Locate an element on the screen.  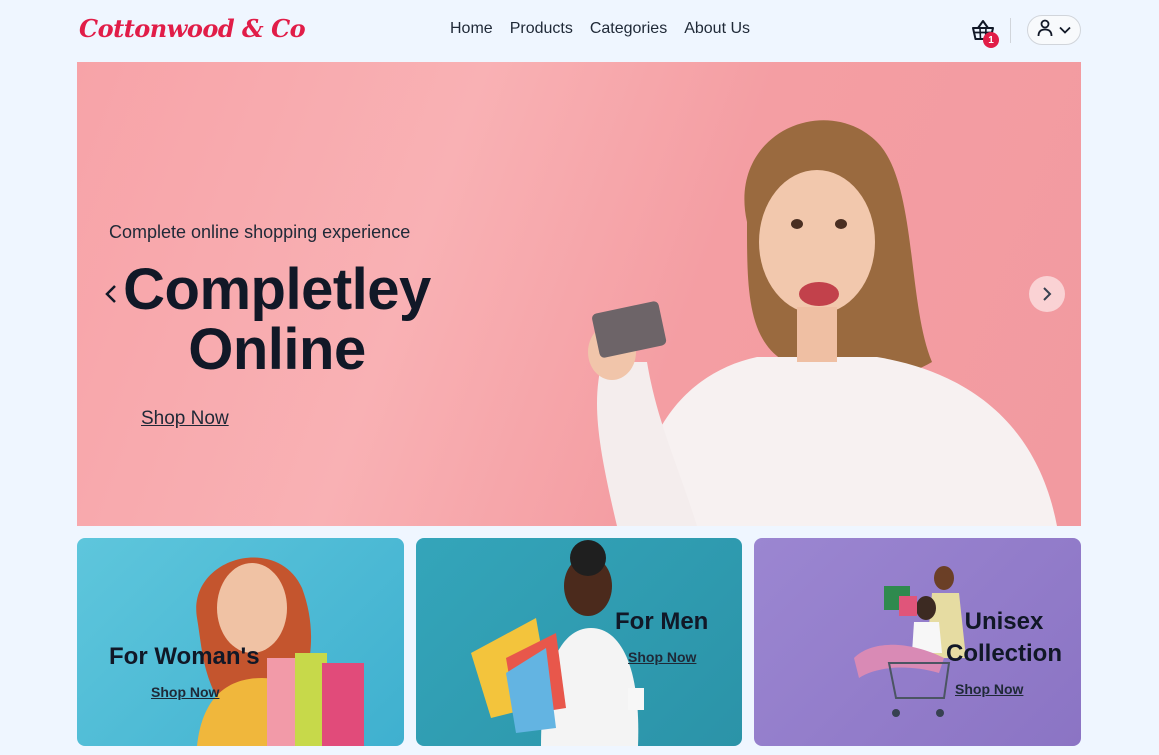
user-icon is located at coordinates (1045, 30).